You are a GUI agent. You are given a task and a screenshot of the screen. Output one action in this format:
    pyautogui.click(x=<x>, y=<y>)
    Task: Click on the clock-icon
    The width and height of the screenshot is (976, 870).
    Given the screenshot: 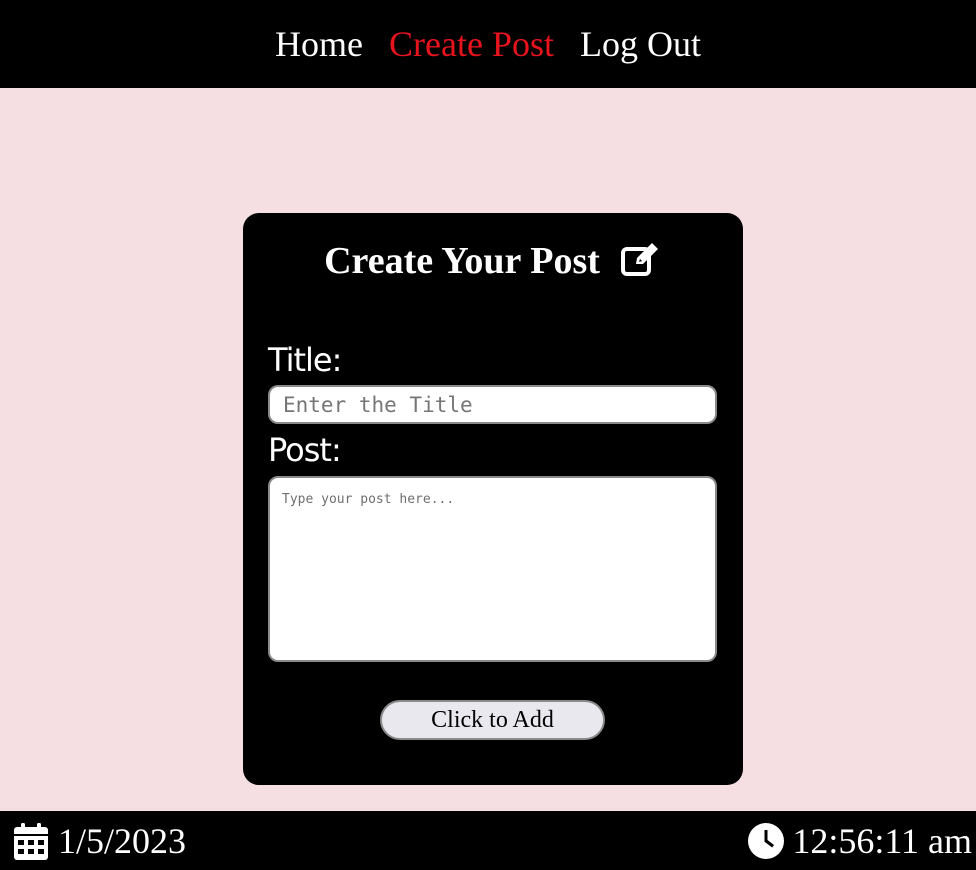 What is the action you would take?
    pyautogui.click(x=766, y=840)
    